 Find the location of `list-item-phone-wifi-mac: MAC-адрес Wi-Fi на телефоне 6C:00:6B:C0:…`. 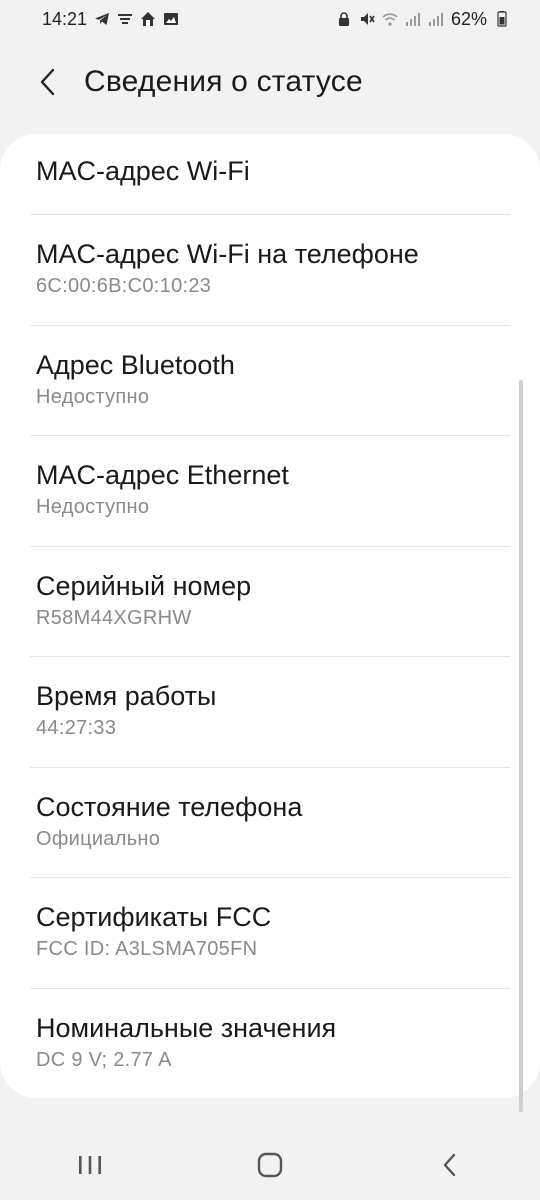

list-item-phone-wifi-mac: MAC-адрес Wi-Fi на телефоне 6C:00:6B:C0:… is located at coordinates (270, 268).